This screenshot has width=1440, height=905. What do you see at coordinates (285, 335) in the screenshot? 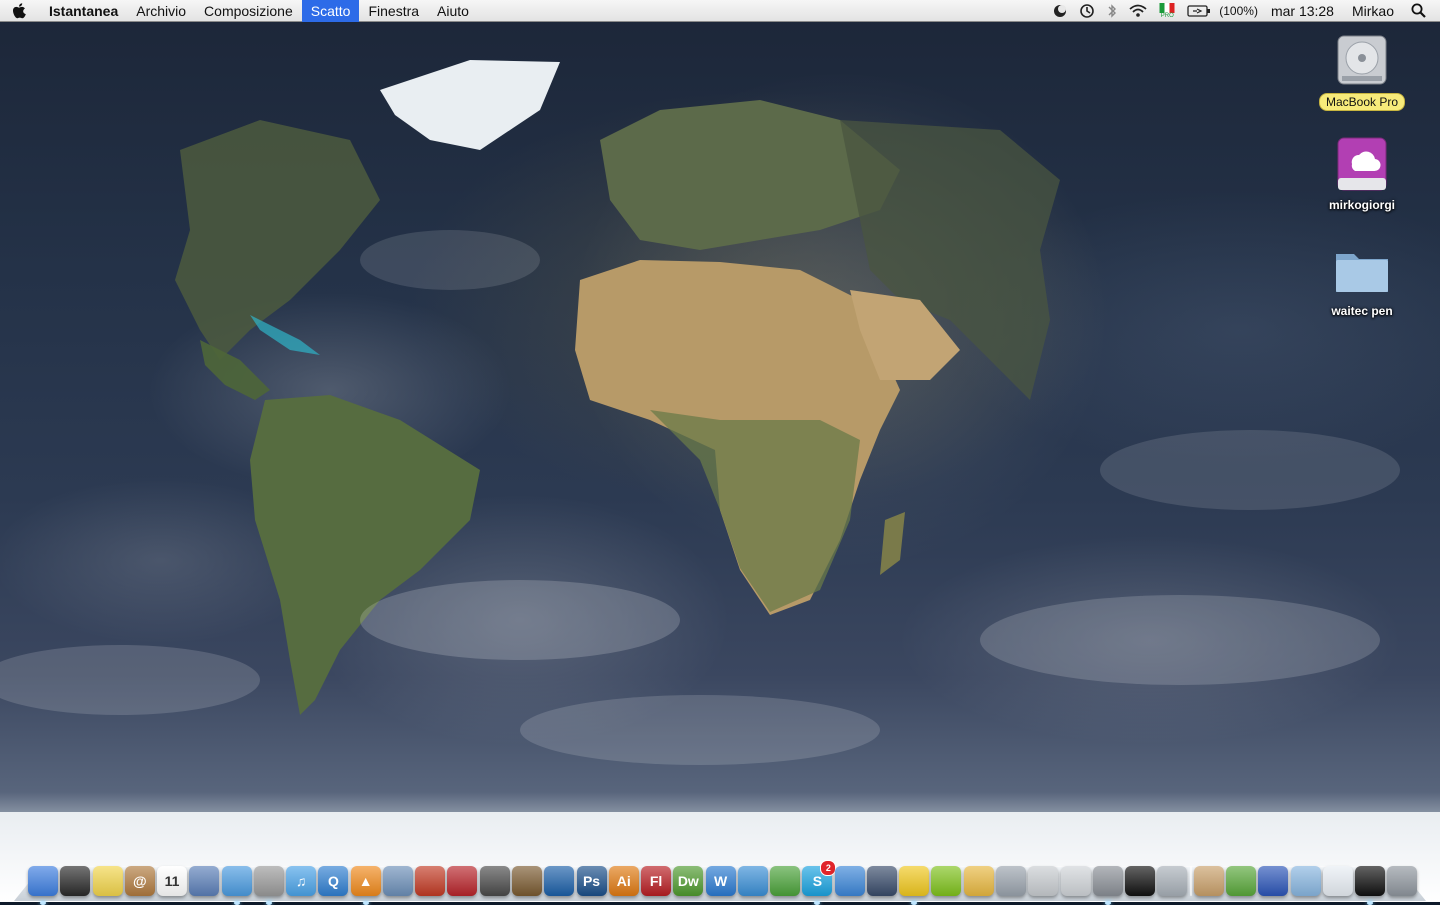
I see `caribbean-shape` at bounding box center [285, 335].